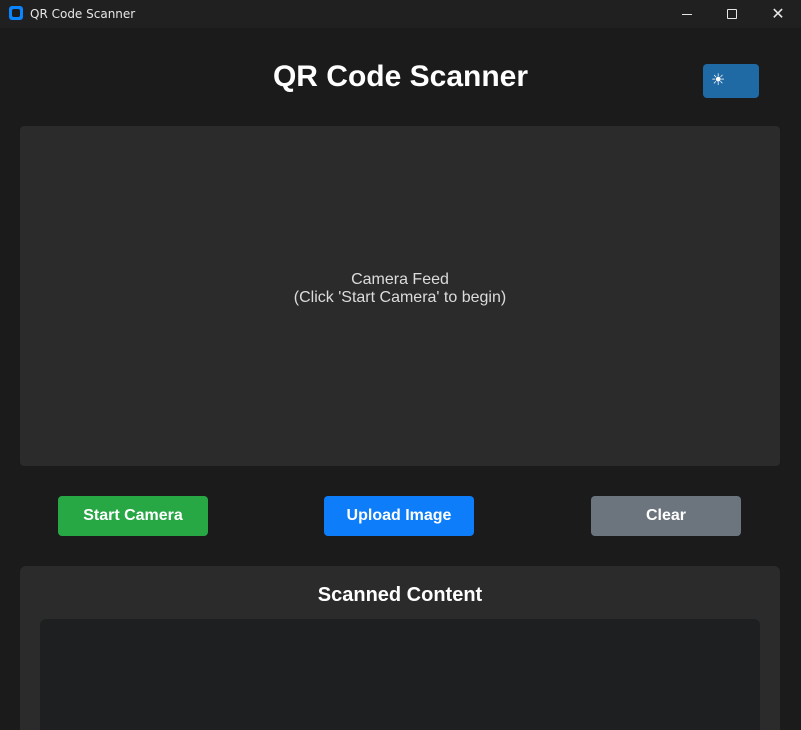  I want to click on maximize-icon, so click(732, 14).